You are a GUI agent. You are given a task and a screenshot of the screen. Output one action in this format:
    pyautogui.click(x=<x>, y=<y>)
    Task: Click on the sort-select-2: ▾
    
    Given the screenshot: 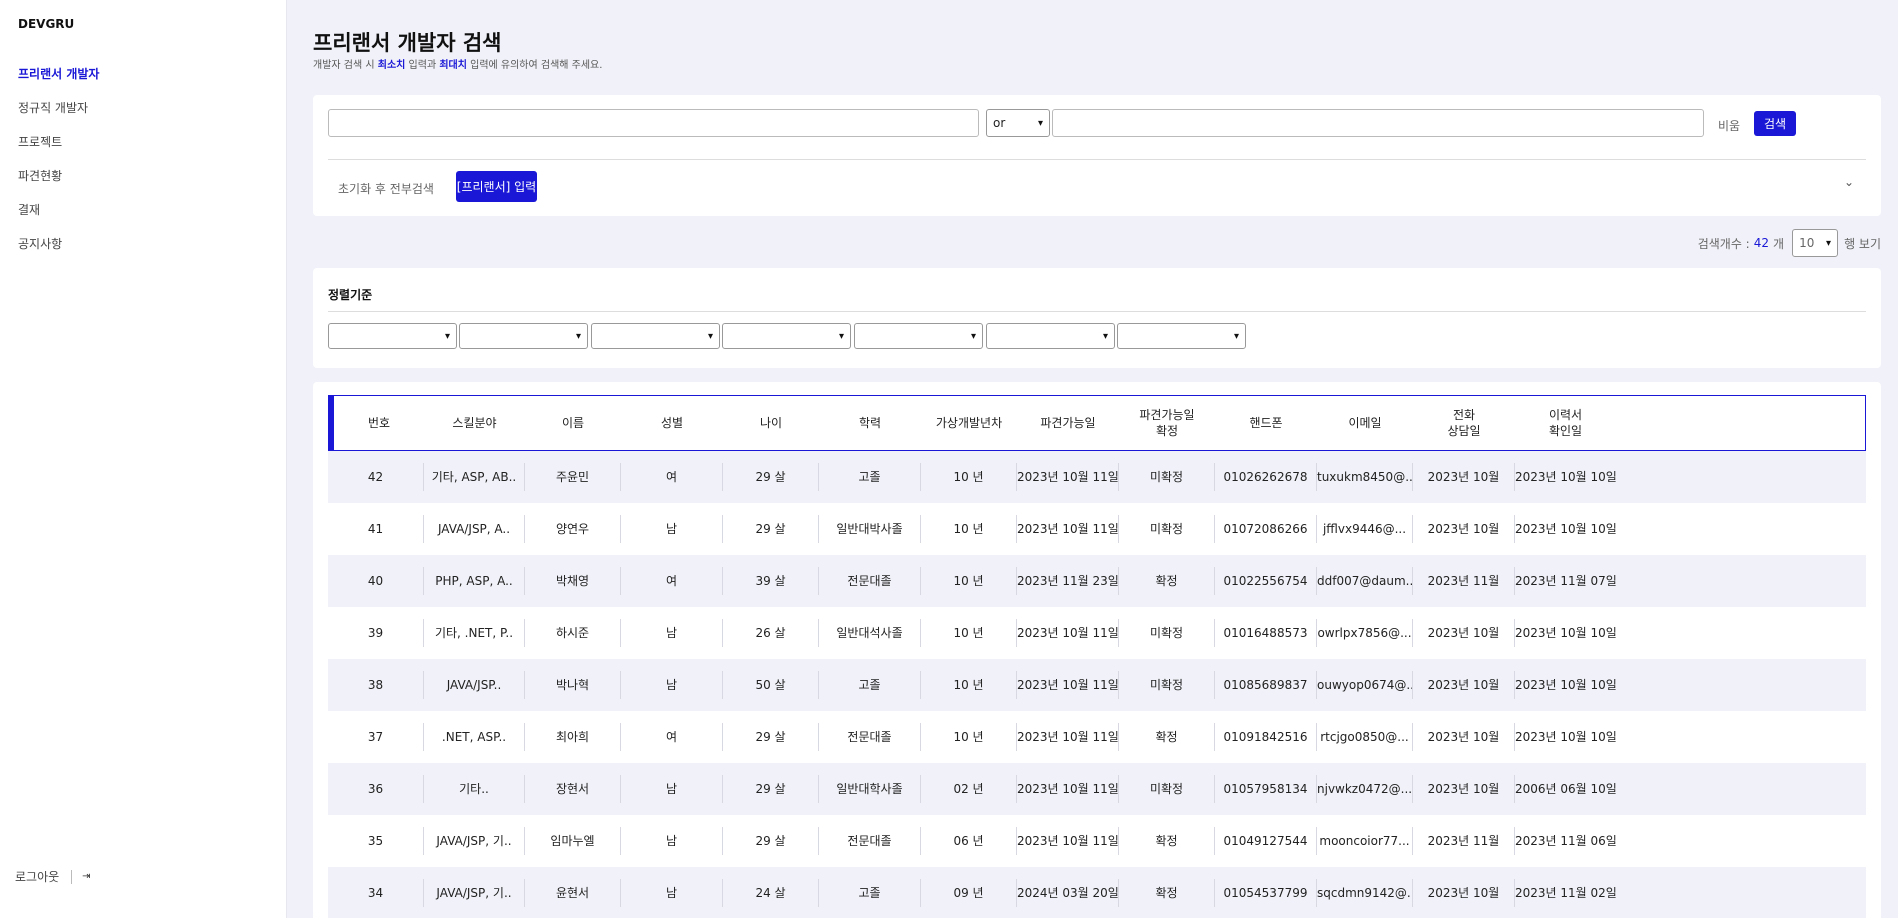 What is the action you would take?
    pyautogui.click(x=523, y=336)
    